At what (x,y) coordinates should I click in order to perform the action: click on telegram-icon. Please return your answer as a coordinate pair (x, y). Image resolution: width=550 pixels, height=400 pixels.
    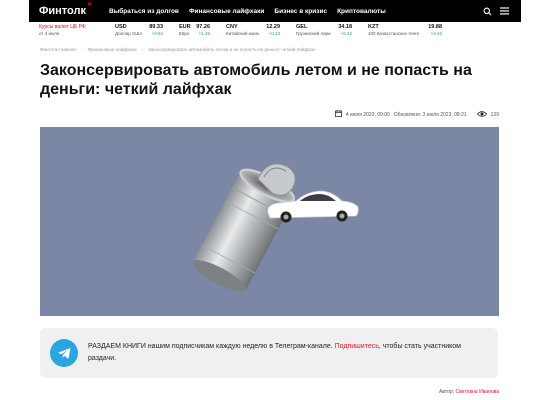
    Looking at the image, I should click on (64, 353).